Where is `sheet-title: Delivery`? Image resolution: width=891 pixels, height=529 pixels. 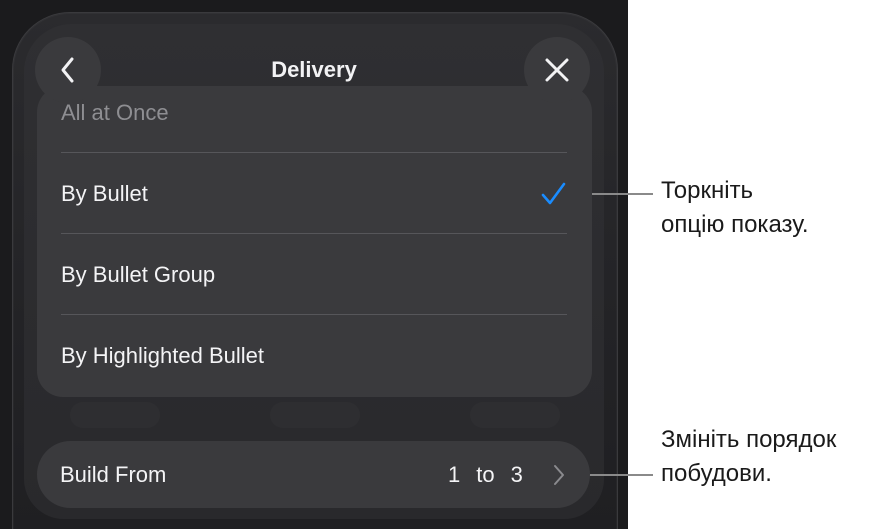
sheet-title: Delivery is located at coordinates (314, 69).